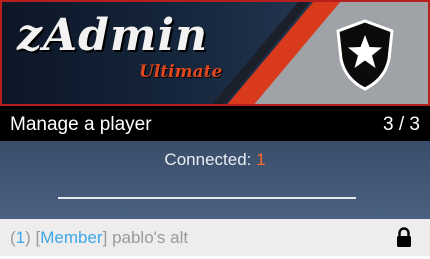  Describe the element at coordinates (71, 237) in the screenshot. I see `player-role: Member` at that location.